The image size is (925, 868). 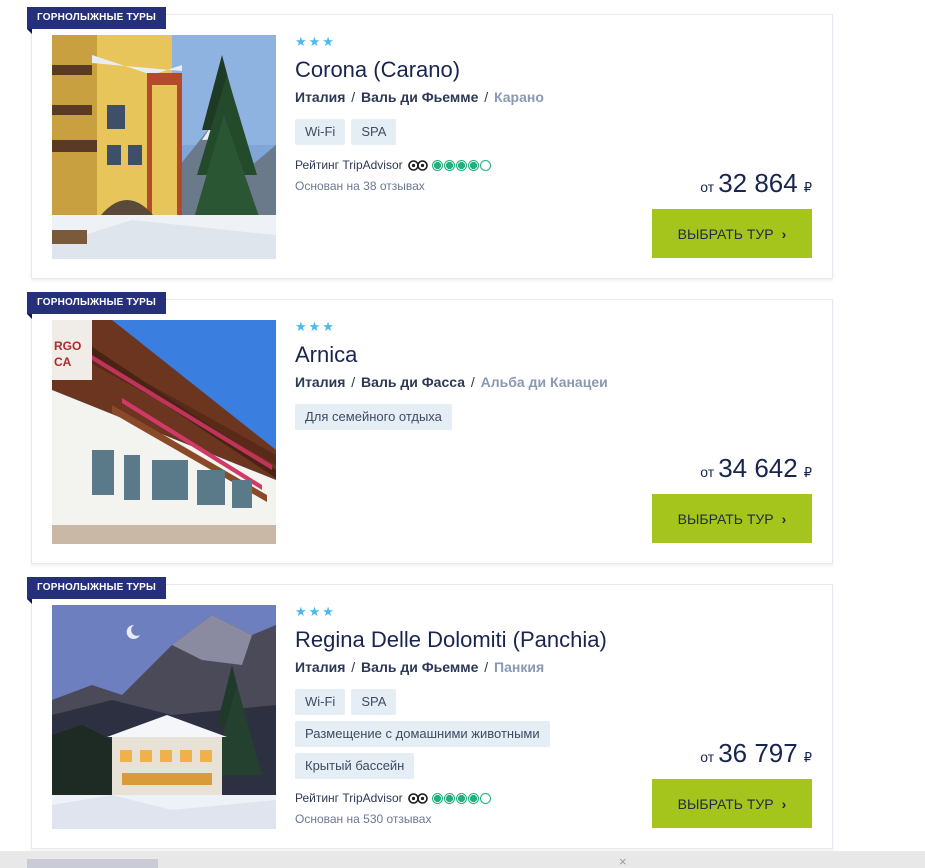 What do you see at coordinates (67, 346) in the screenshot?
I see `svg-text: RGO` at bounding box center [67, 346].